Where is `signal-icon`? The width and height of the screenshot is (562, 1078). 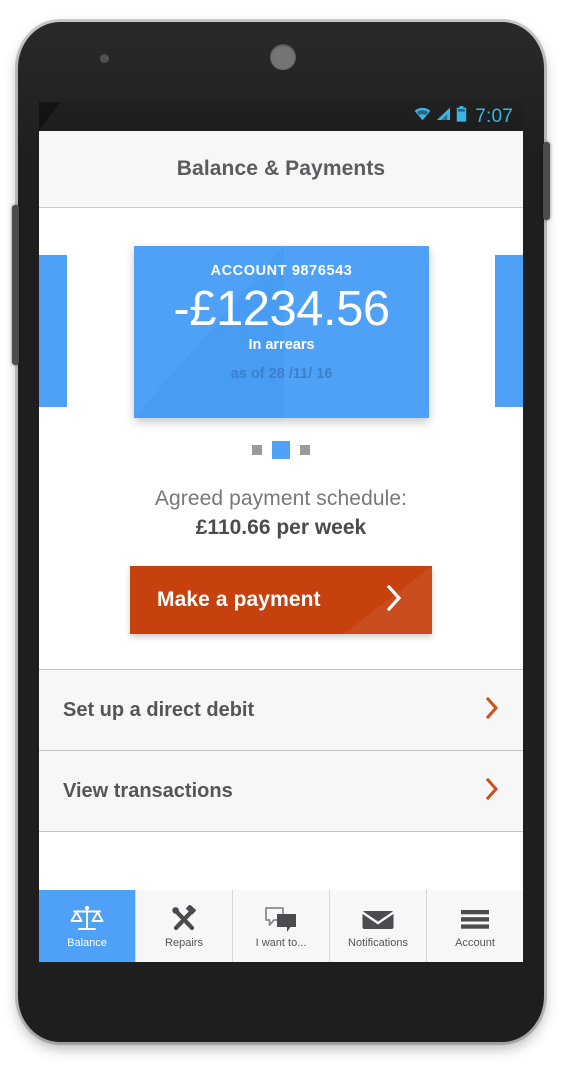
signal-icon is located at coordinates (443, 116).